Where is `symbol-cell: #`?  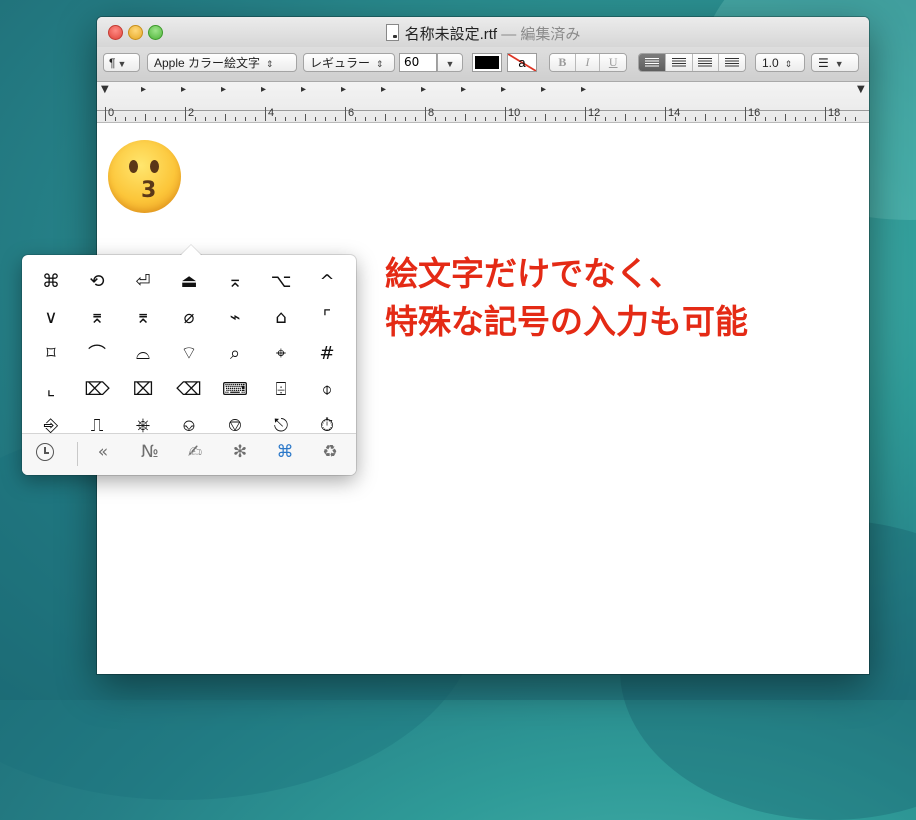 symbol-cell: # is located at coordinates (327, 353).